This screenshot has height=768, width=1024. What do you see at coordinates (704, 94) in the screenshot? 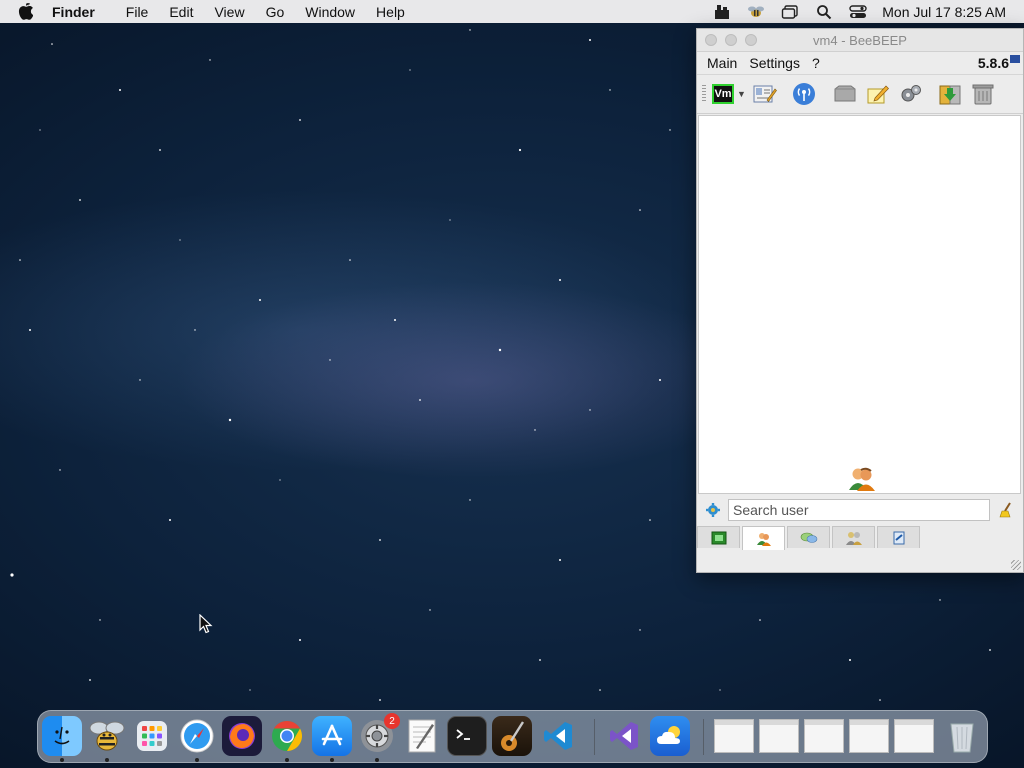
I see `toolbar-grip-handle` at bounding box center [704, 94].